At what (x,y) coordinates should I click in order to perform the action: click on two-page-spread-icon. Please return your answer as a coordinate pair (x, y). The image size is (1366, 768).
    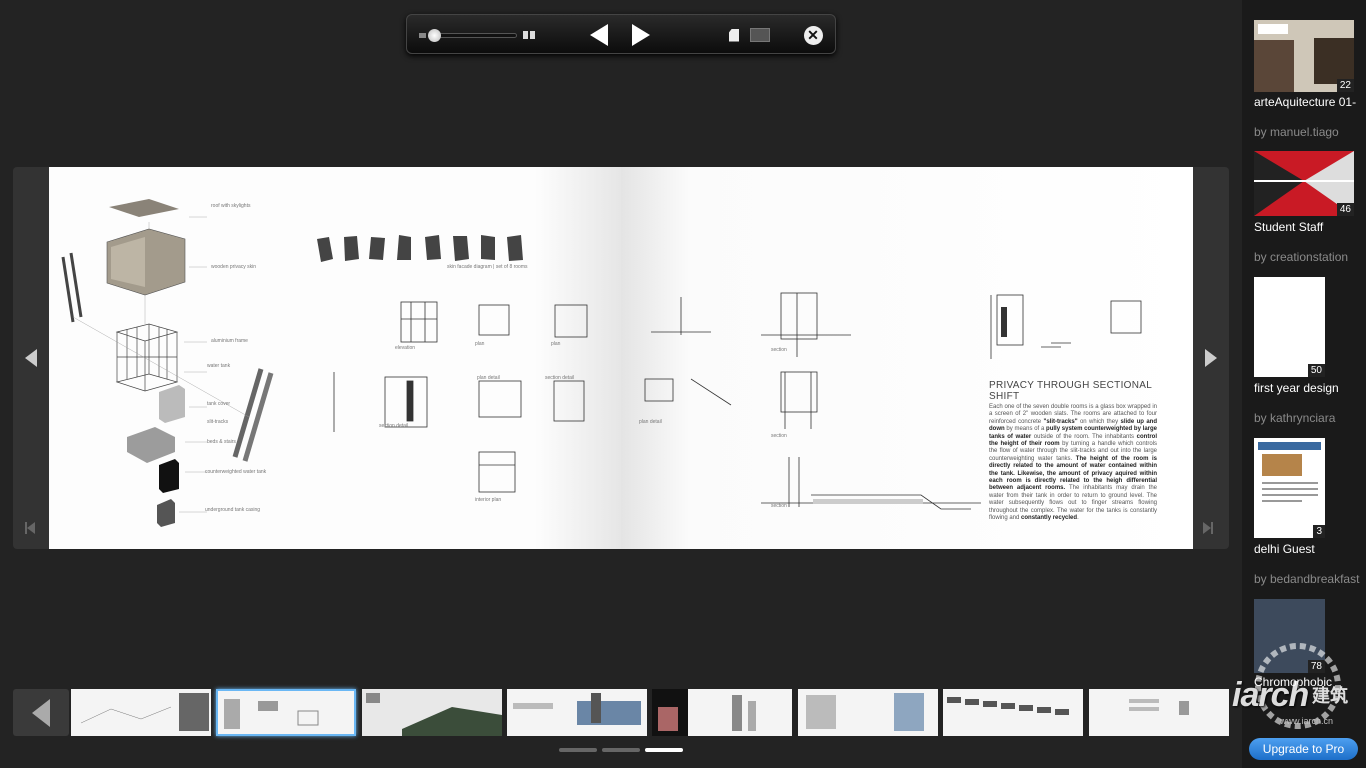
    Looking at the image, I should click on (760, 35).